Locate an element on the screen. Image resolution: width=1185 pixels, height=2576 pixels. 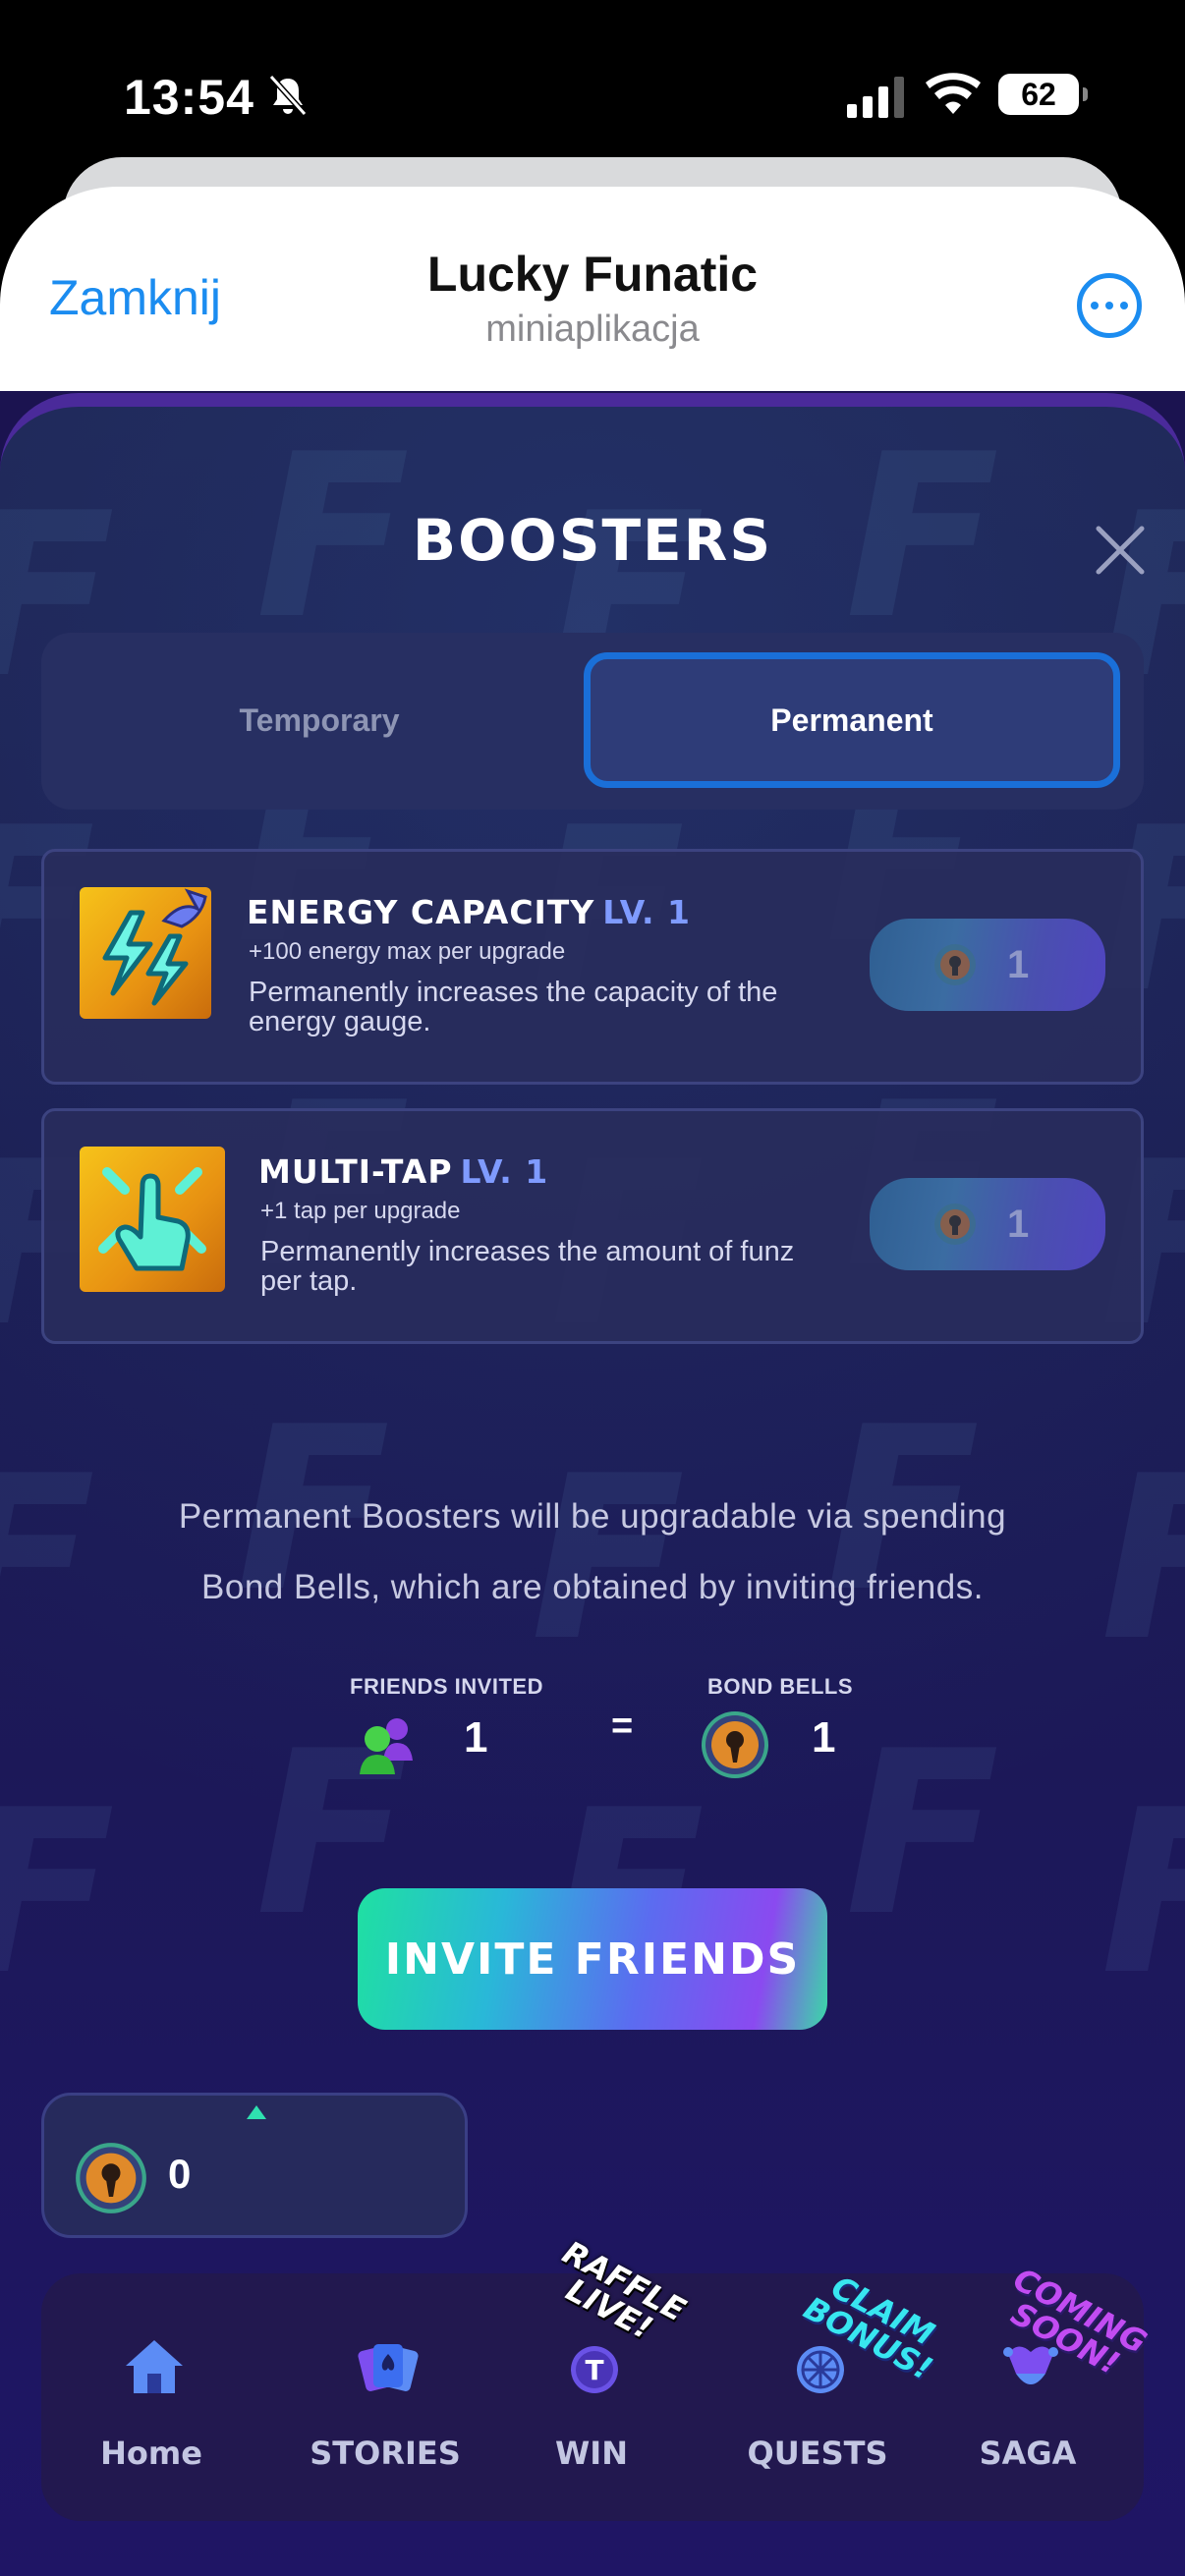
booster-subtitle: +100 energy max per upgrade is located at coordinates (408, 951).